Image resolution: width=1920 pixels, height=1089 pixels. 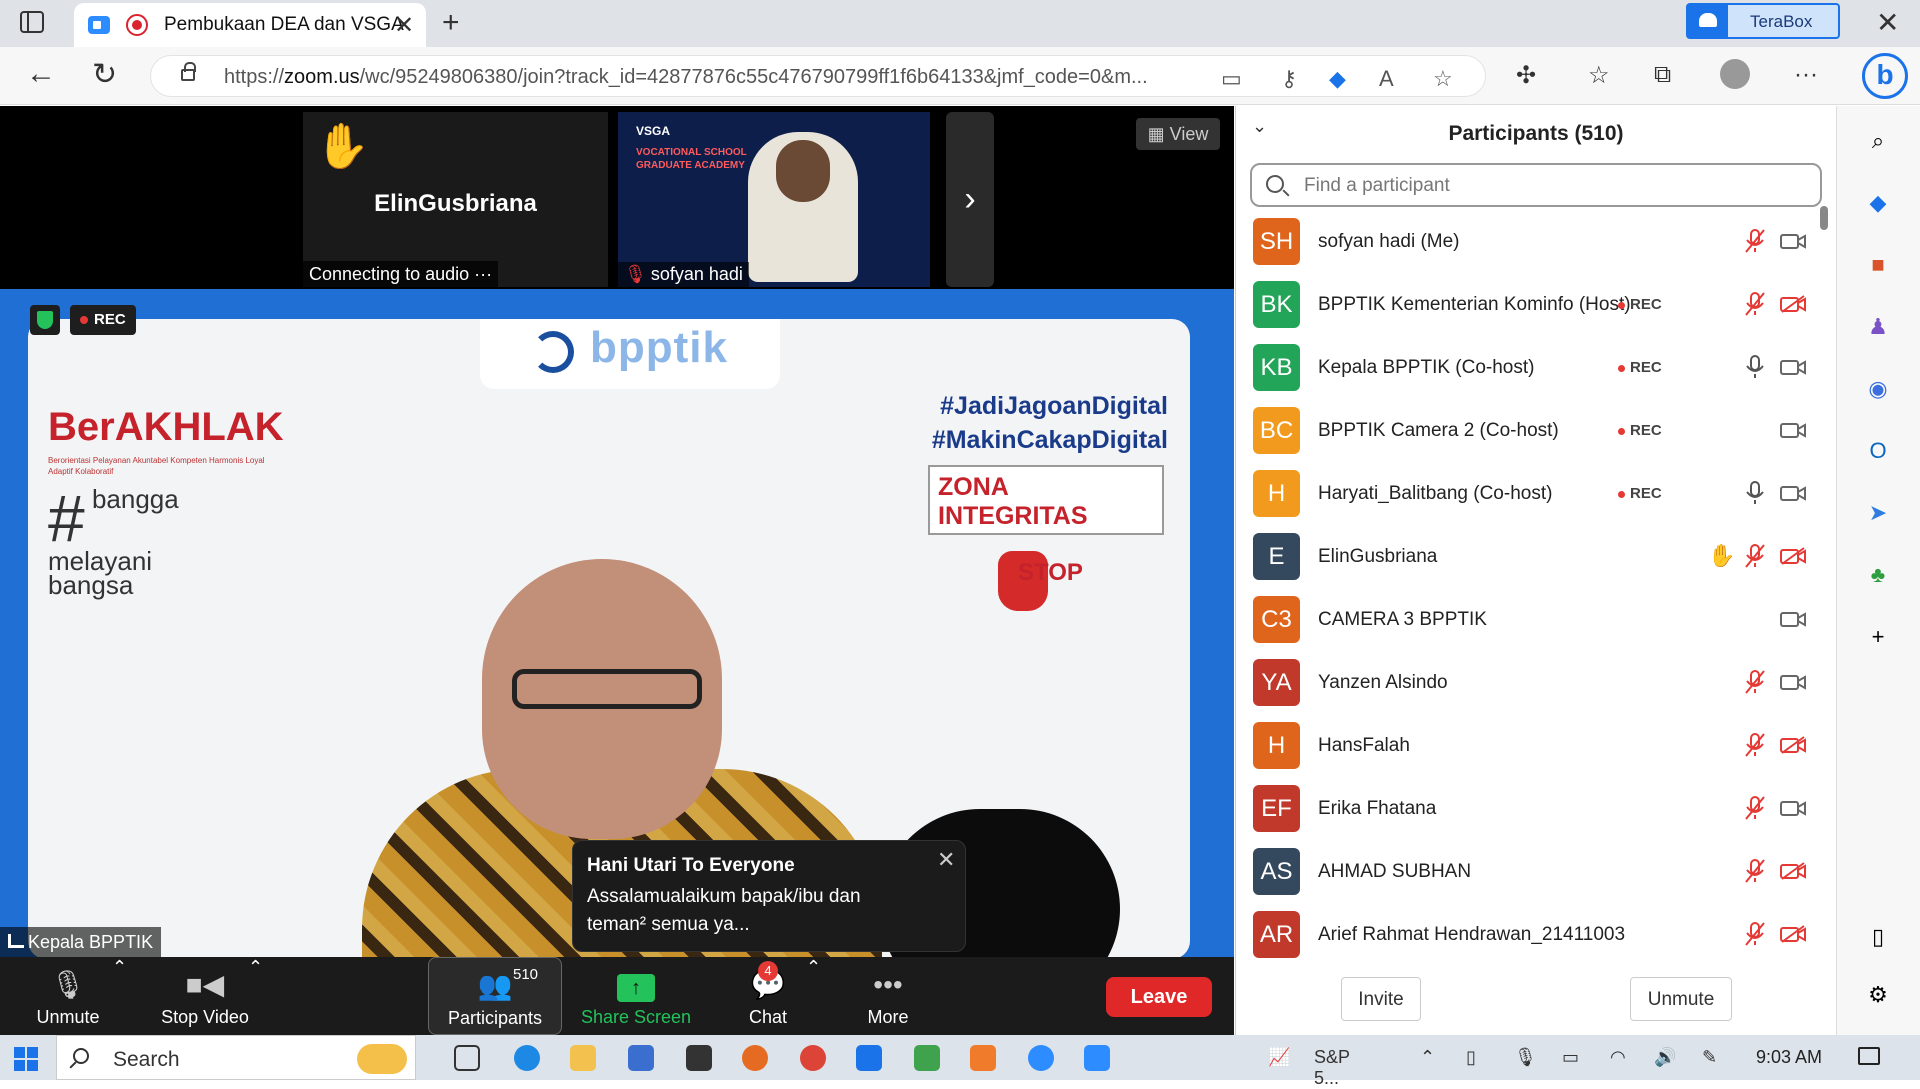 I want to click on taskbar-search: Search, so click(x=236, y=1057).